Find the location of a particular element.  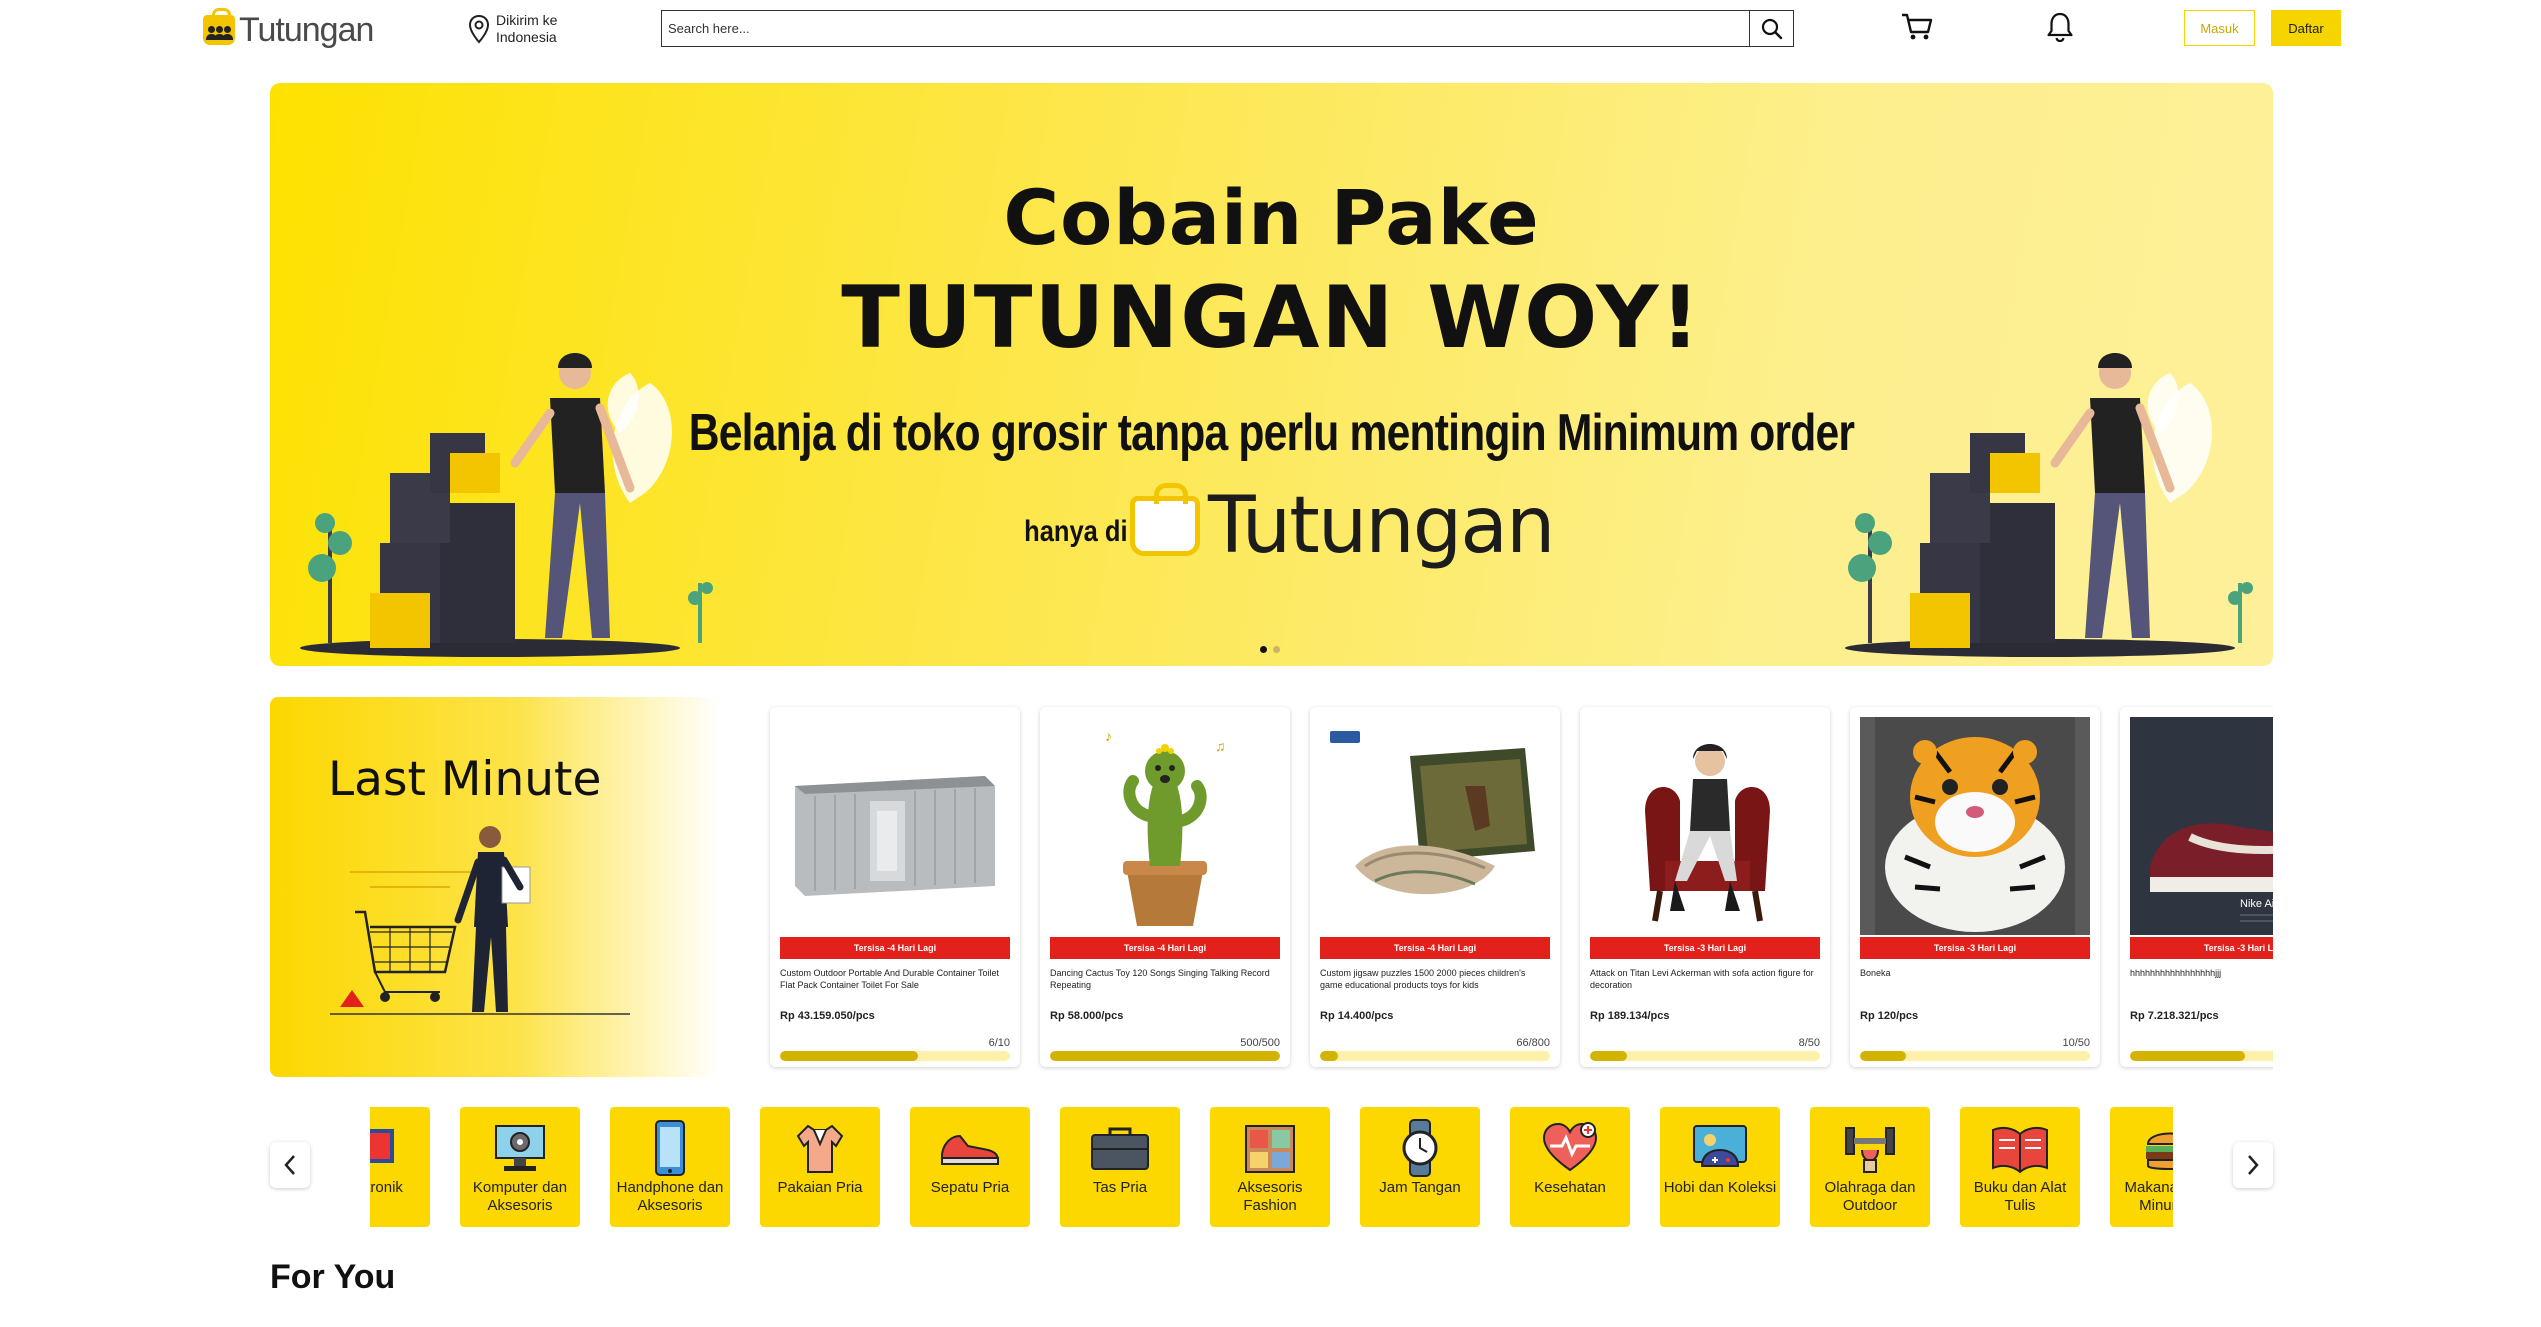

ship-label: Dikirim ke is located at coordinates (527, 20).